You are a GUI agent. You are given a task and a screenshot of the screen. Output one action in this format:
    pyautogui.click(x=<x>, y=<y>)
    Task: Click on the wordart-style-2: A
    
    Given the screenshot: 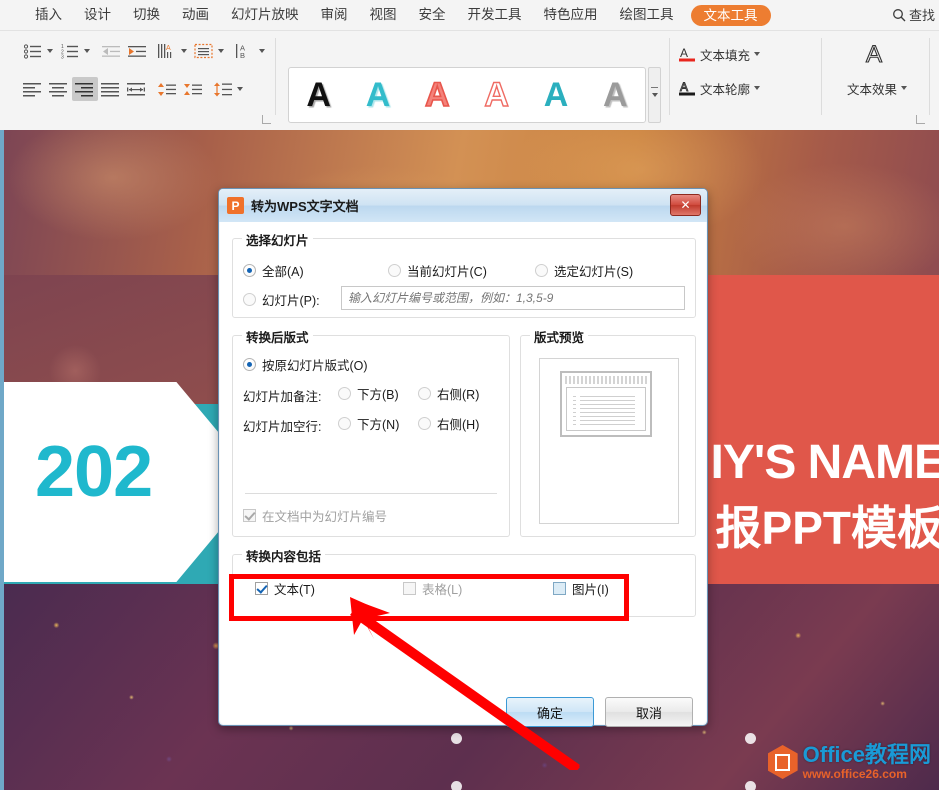 What is the action you would take?
    pyautogui.click(x=377, y=95)
    